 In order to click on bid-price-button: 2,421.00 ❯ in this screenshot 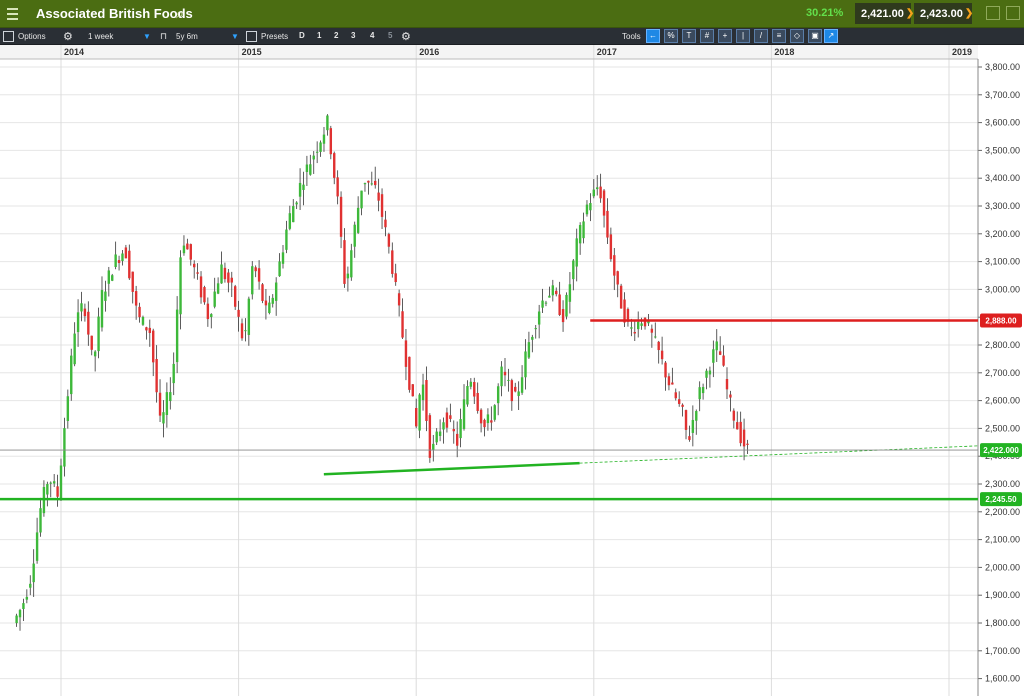, I will do `click(885, 13)`.